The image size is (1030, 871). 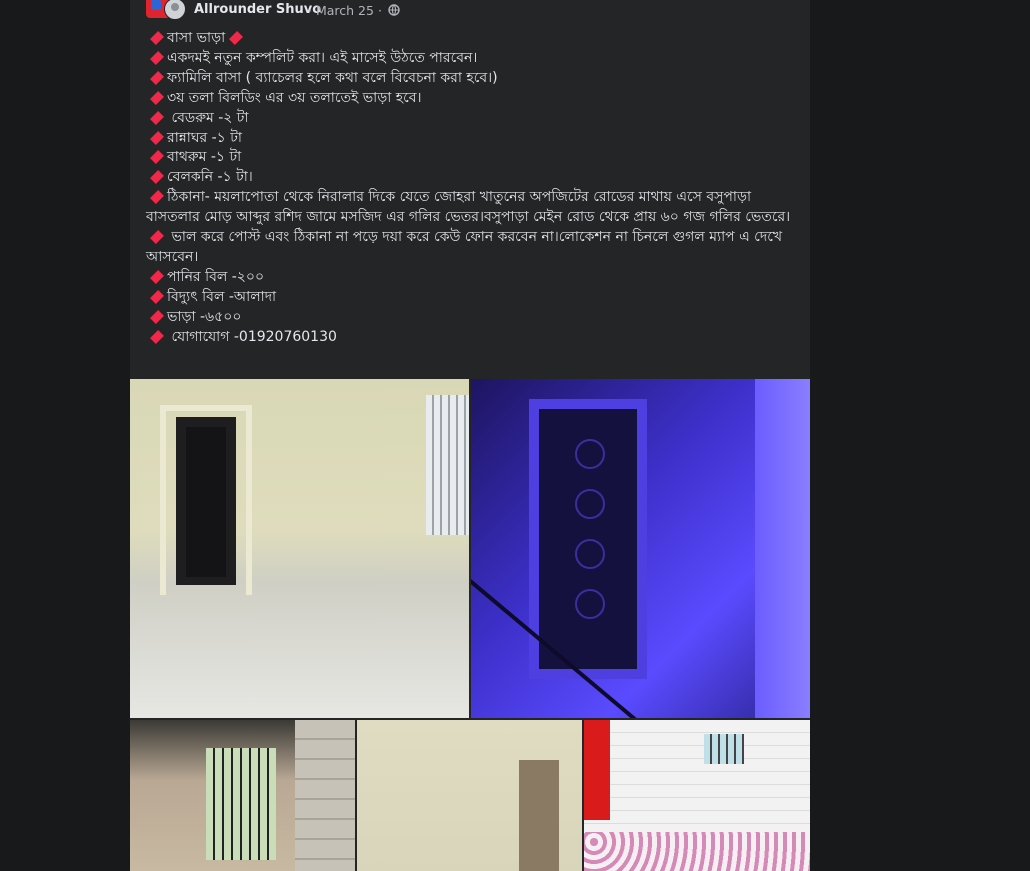 I want to click on profile-avatar, so click(x=175, y=10).